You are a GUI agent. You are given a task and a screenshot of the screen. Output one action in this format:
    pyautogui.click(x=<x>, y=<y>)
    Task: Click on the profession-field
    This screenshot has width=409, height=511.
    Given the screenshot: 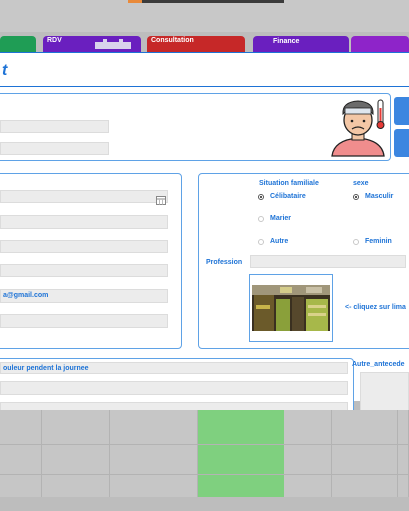 What is the action you would take?
    pyautogui.click(x=328, y=261)
    